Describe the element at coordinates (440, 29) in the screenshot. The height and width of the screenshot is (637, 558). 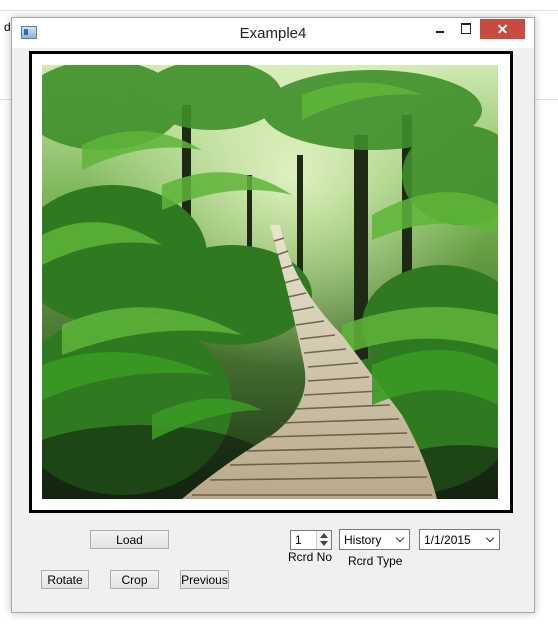
I see `minimize-button` at that location.